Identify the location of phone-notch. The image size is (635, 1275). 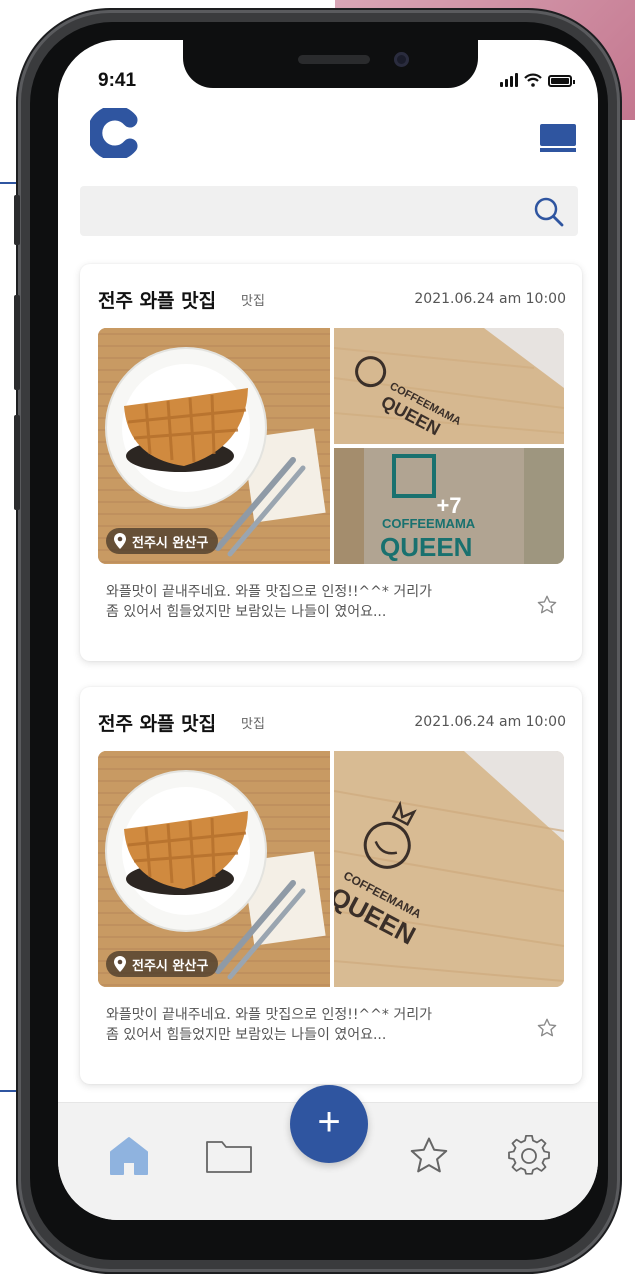
(330, 64).